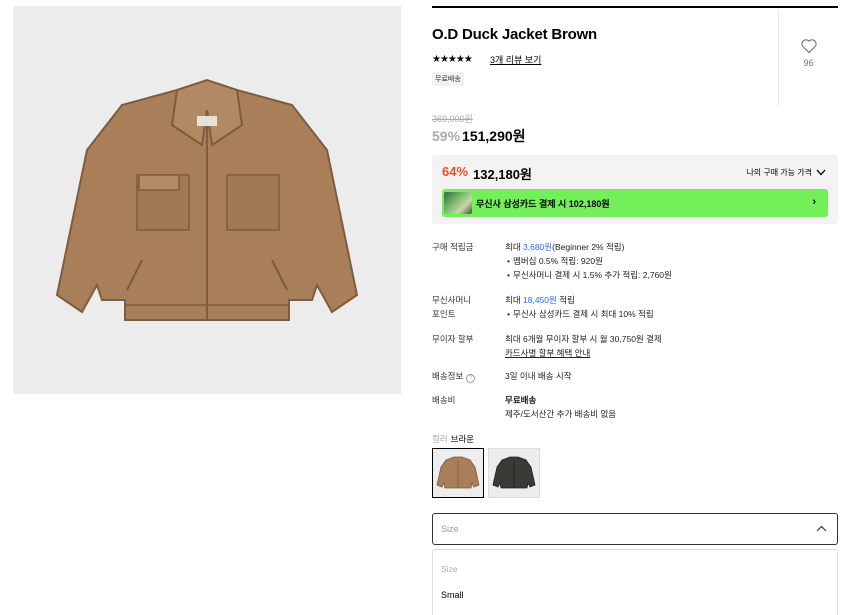 This screenshot has width=850, height=615. What do you see at coordinates (808, 63) in the screenshot?
I see `wishlist-count: 96` at bounding box center [808, 63].